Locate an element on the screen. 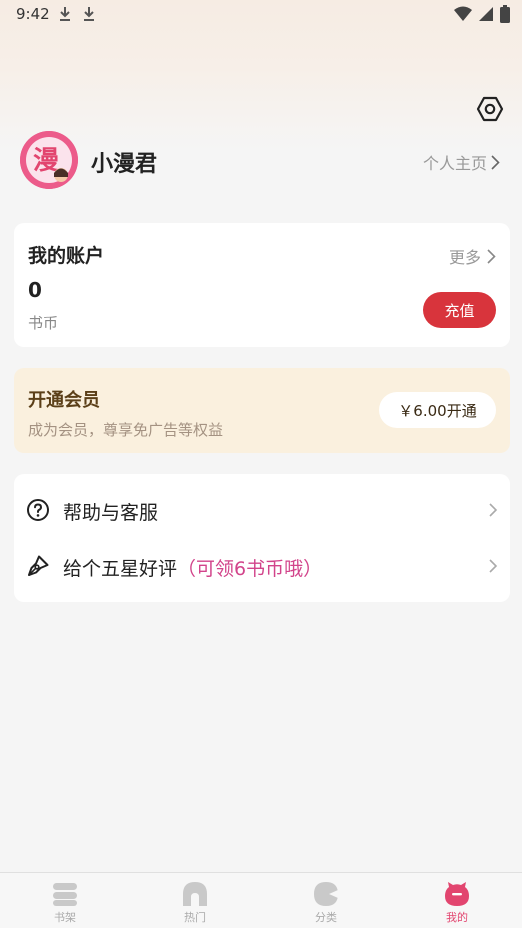 The image size is (522, 928). tab-bookshelf-label: 书架 is located at coordinates (65, 917).